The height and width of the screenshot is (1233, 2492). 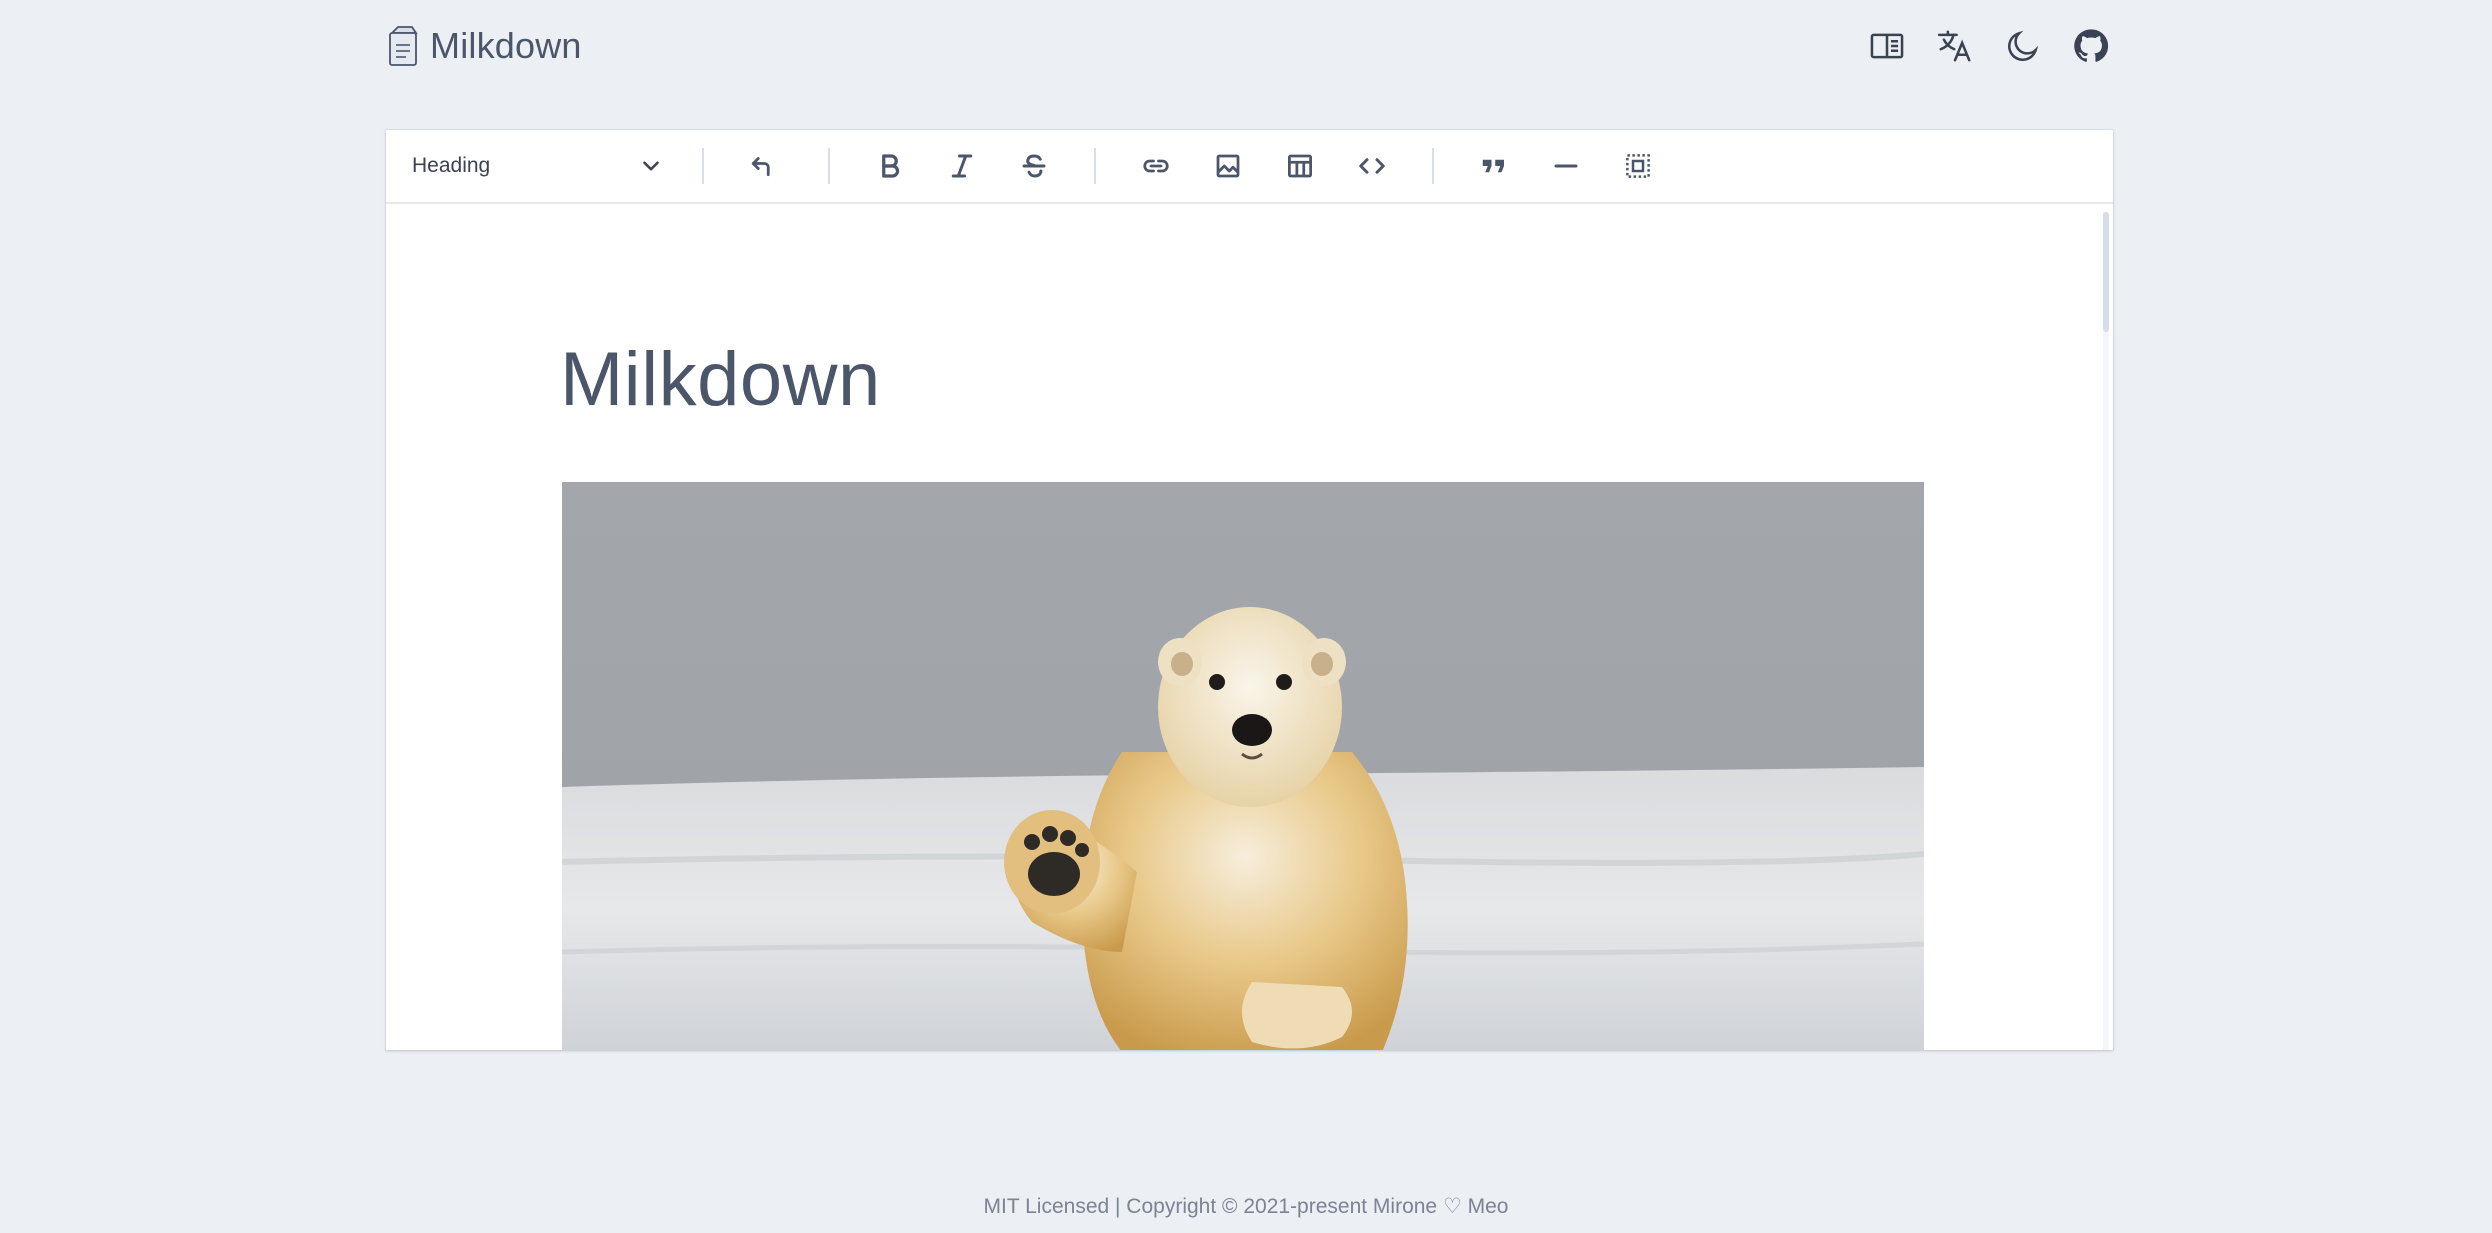 I want to click on moon-icon, so click(x=2023, y=46).